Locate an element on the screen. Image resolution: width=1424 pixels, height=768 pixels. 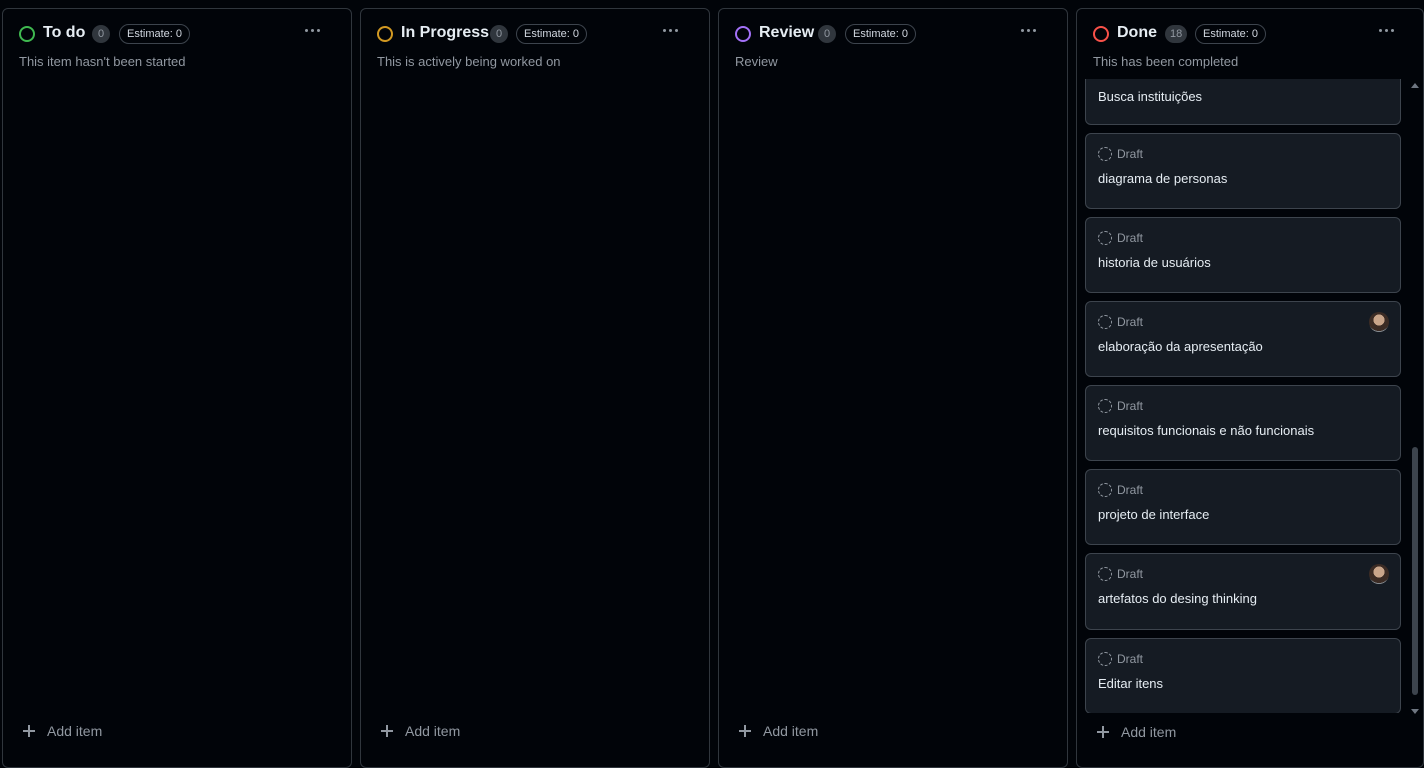
item-list-scrollbar is located at coordinates (1415, 401).